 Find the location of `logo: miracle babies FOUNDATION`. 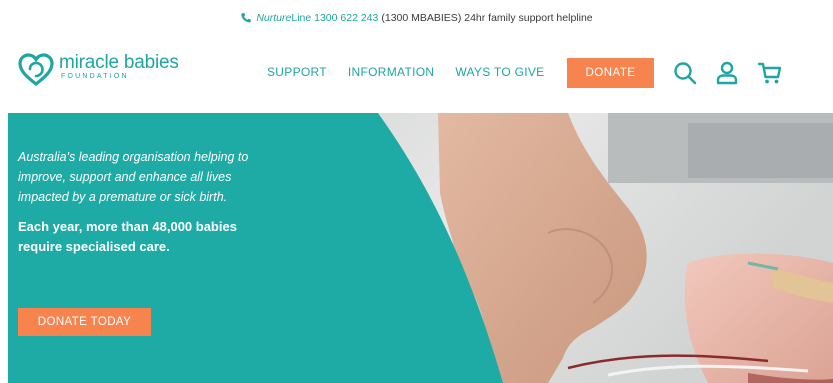

logo: miracle babies FOUNDATION is located at coordinates (98, 70).